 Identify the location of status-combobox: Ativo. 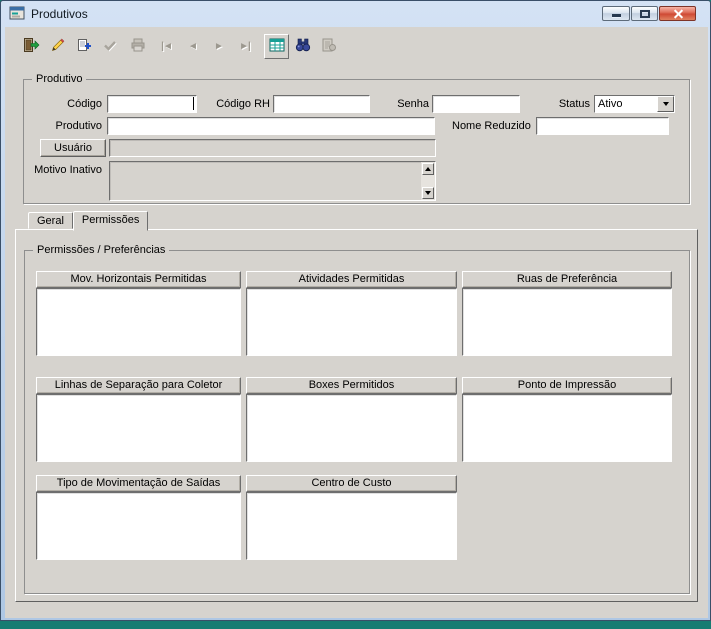
(634, 104).